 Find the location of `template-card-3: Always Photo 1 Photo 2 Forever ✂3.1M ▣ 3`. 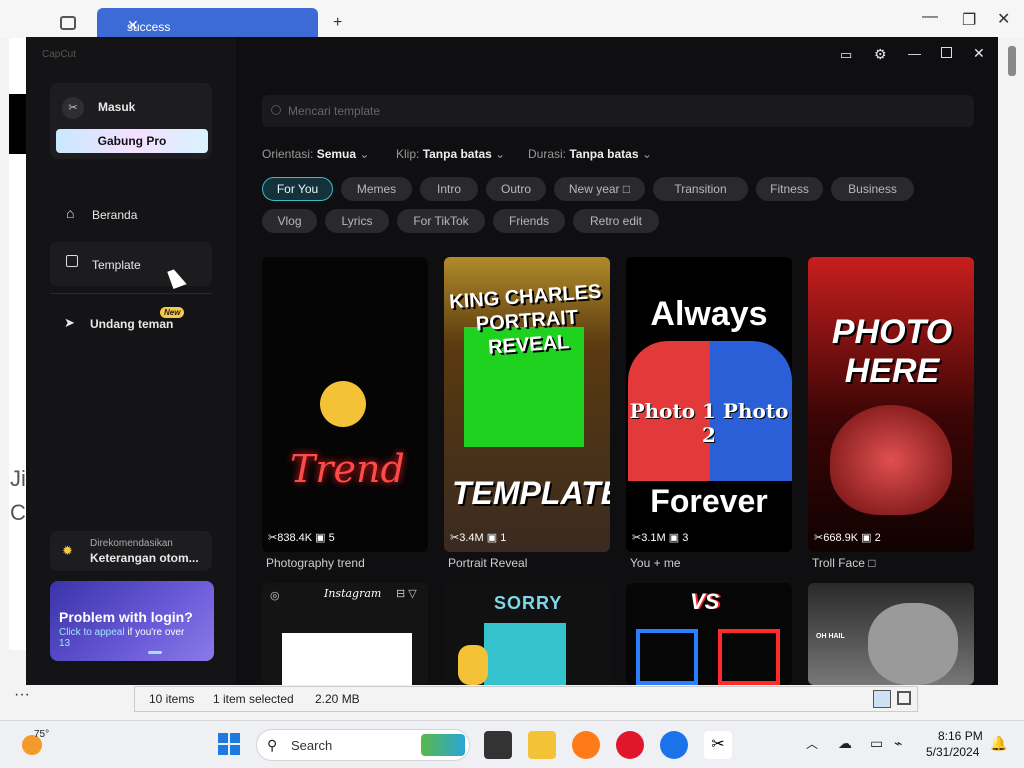

template-card-3: Always Photo 1 Photo 2 Forever ✂3.1M ▣ 3 is located at coordinates (709, 404).